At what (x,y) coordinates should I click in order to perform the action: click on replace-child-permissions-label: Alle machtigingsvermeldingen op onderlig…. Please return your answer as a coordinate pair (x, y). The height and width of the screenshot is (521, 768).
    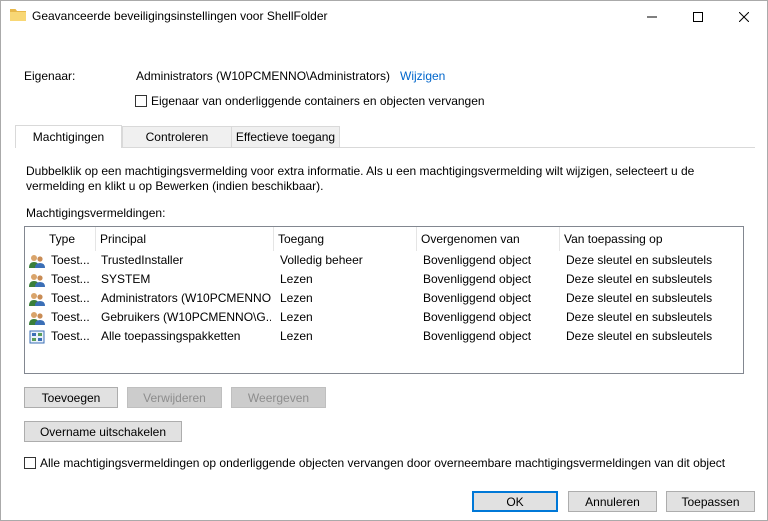
    Looking at the image, I should click on (382, 463).